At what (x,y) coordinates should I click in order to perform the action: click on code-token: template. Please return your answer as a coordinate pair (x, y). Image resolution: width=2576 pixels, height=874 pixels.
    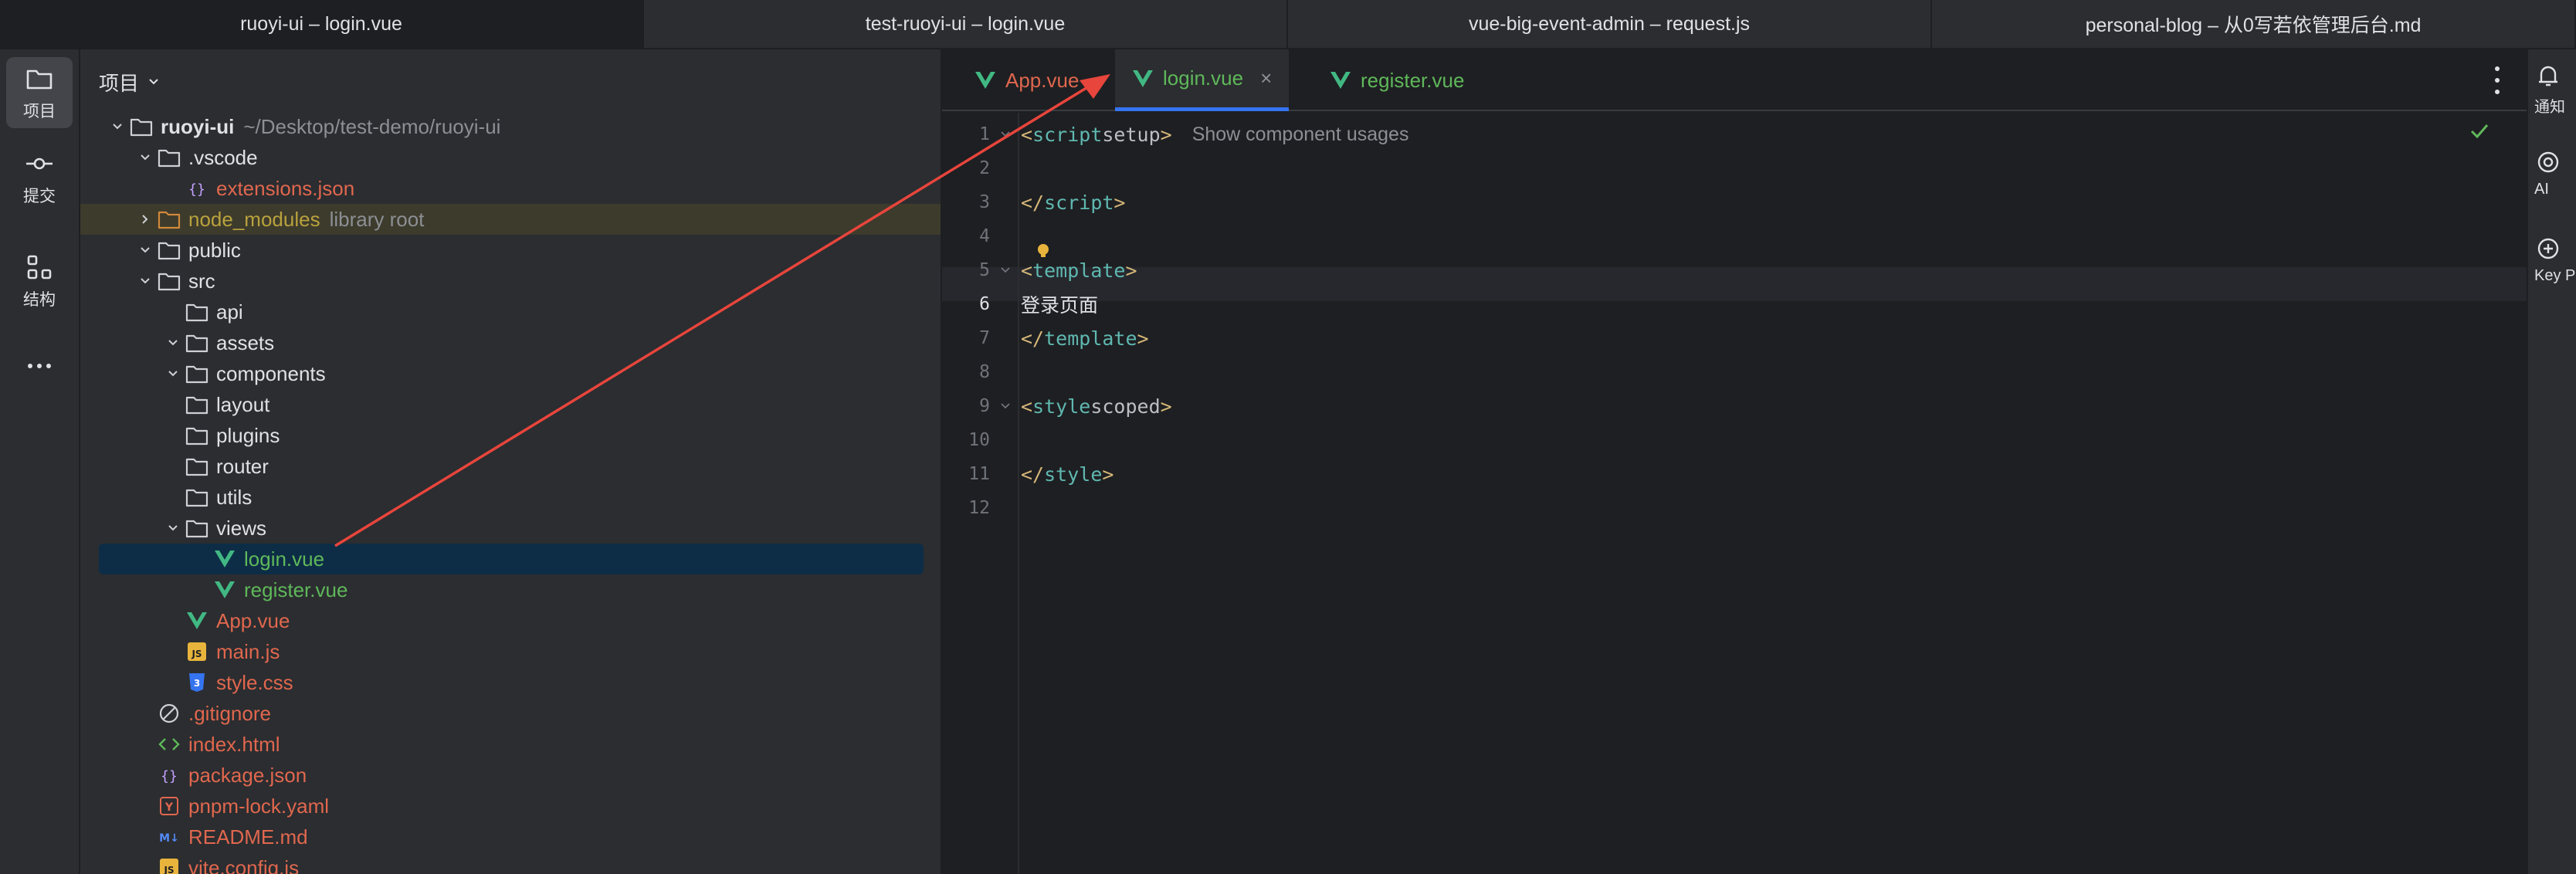
    Looking at the image, I should click on (1079, 271).